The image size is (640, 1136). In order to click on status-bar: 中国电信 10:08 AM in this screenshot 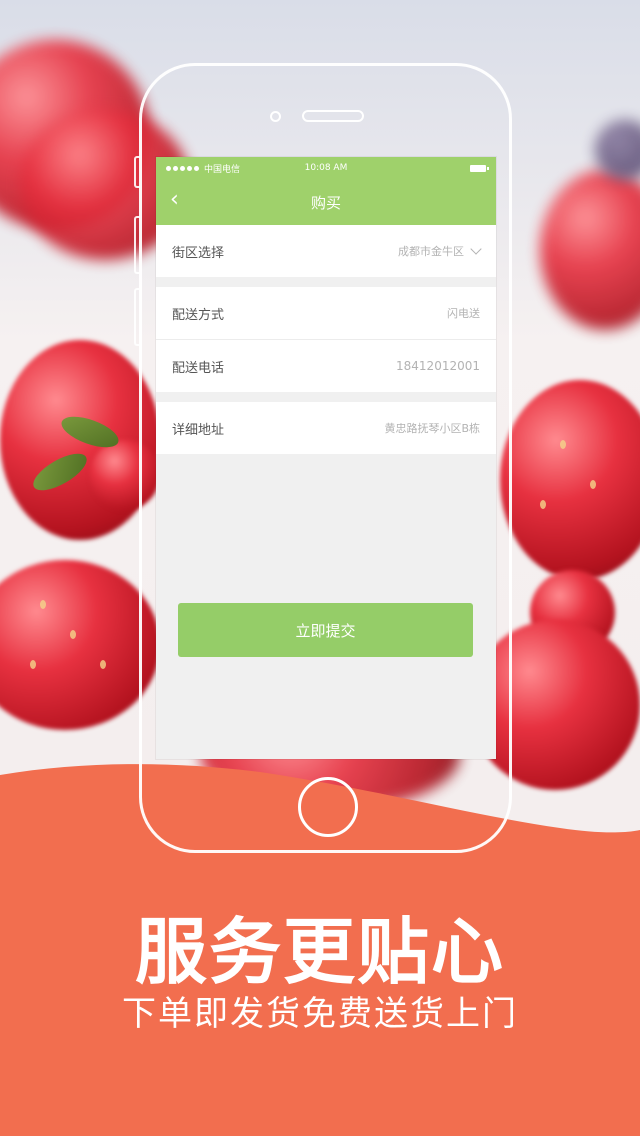, I will do `click(326, 168)`.